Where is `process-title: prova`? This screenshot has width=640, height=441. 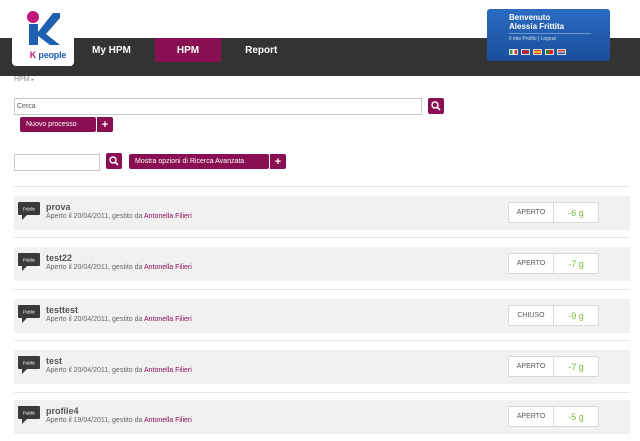 process-title: prova is located at coordinates (58, 207).